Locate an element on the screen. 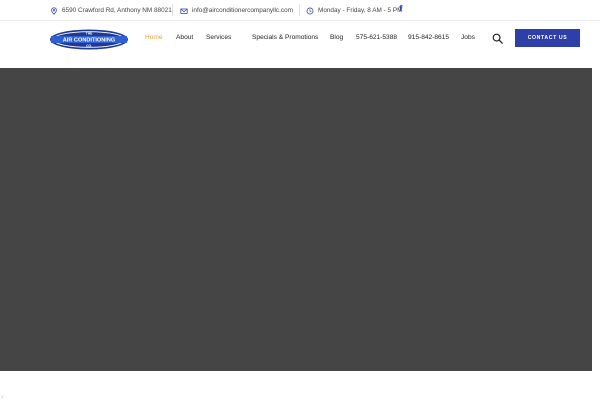  nav-phone-tx: 915-842-8615 is located at coordinates (428, 37).